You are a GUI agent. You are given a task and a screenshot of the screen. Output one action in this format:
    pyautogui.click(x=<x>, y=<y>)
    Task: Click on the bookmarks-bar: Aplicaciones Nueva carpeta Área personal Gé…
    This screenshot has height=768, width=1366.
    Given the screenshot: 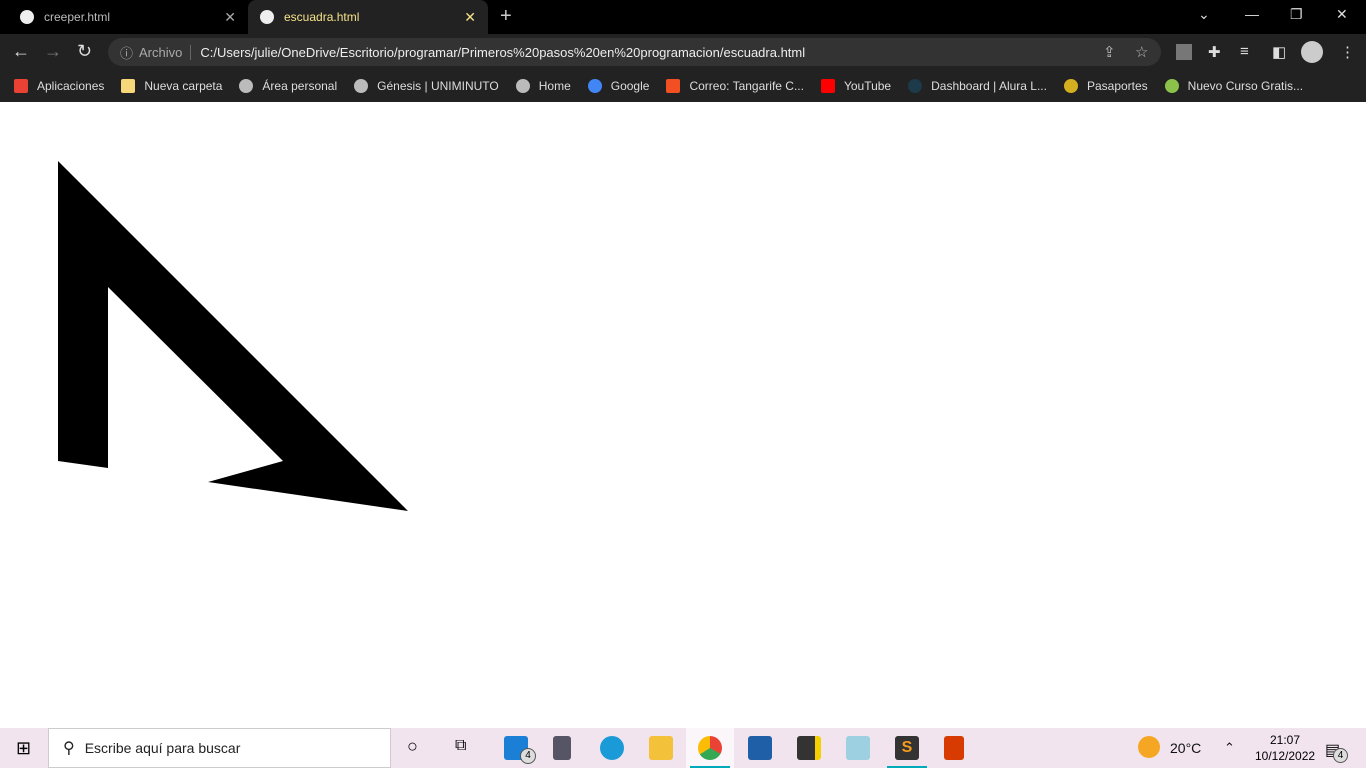 What is the action you would take?
    pyautogui.click(x=683, y=86)
    